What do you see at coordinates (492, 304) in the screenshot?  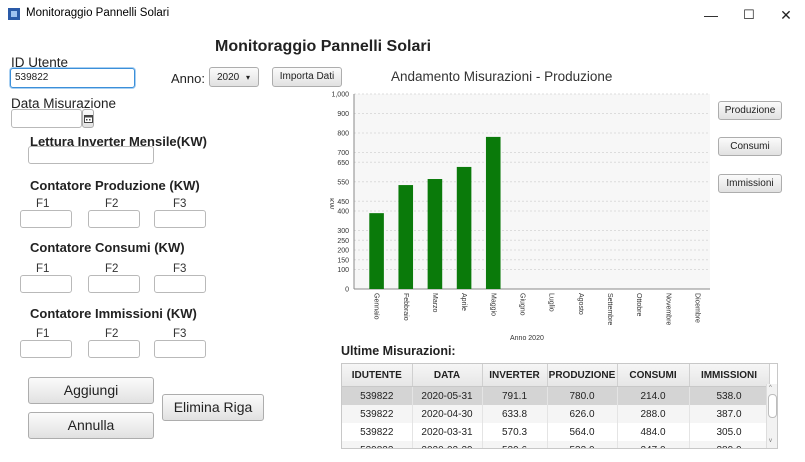 I see `x-tick-label: Maggio` at bounding box center [492, 304].